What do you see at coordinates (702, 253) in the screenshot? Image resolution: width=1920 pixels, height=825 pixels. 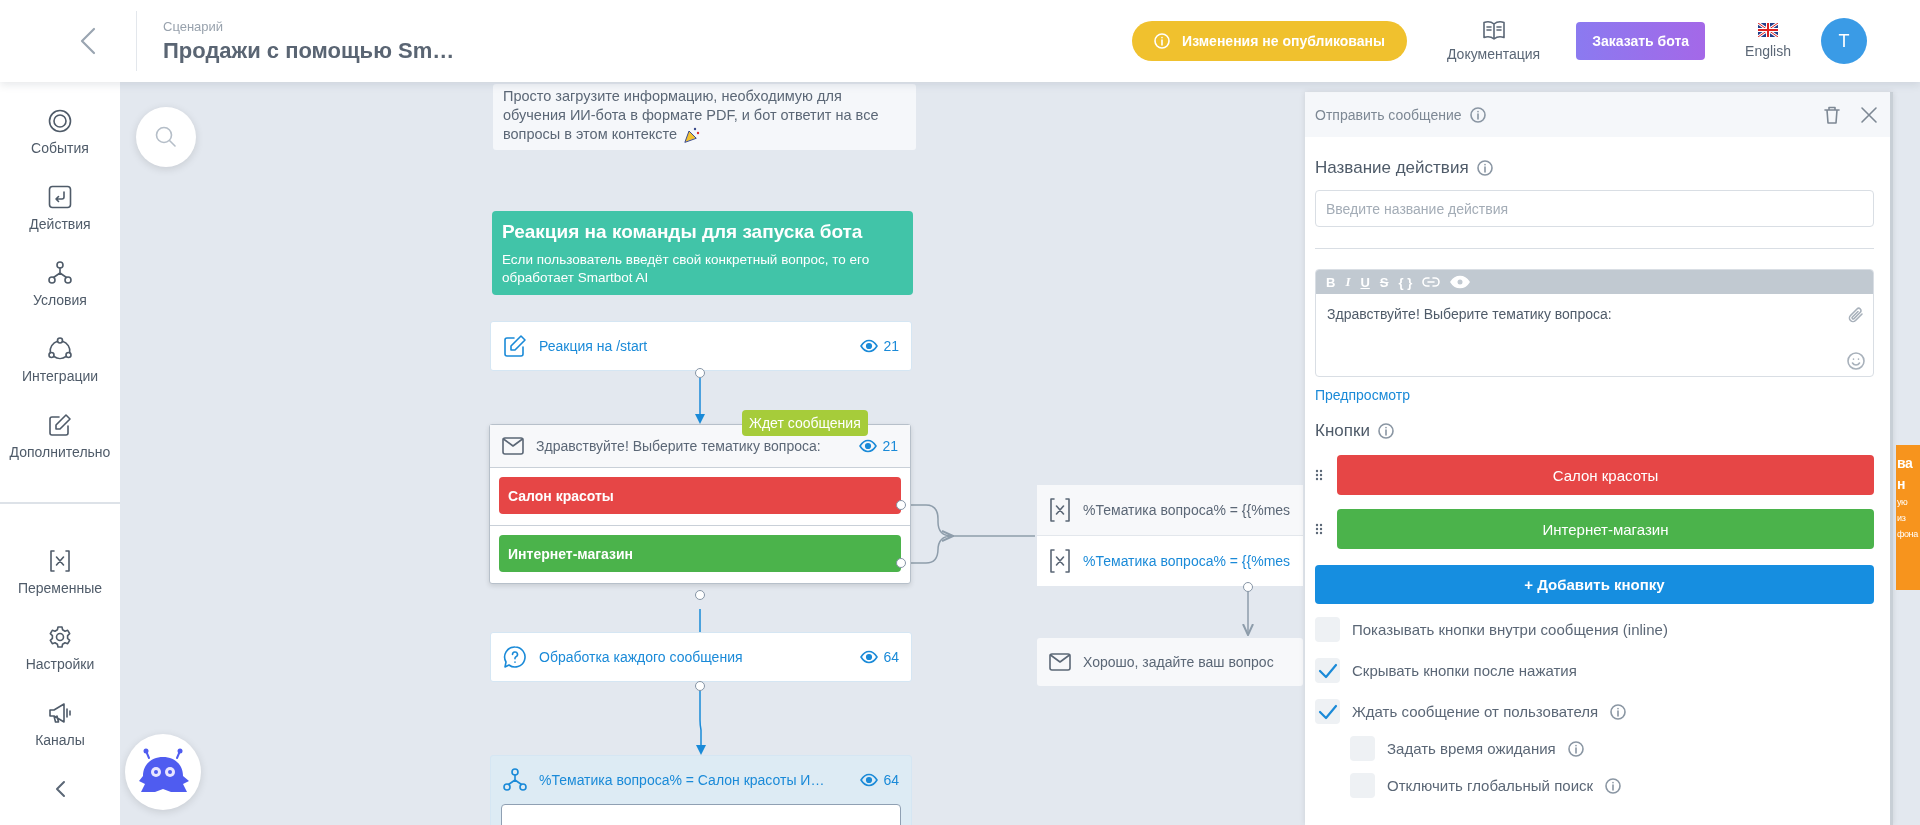 I see `group-card: Реакция на команды для запуска бота Если пользователь введёт свой конкретный вопрос, то его обработает Smartbot AI` at bounding box center [702, 253].